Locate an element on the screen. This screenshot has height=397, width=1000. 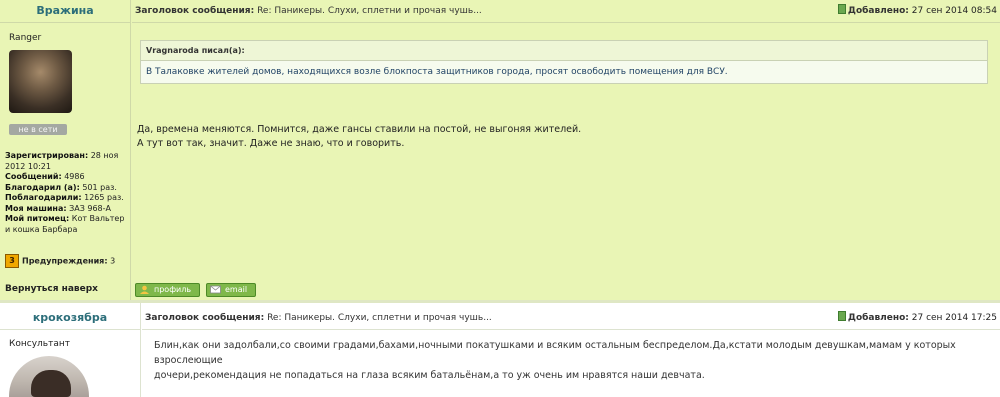
car-value: ЗАЗ 968-А is located at coordinates (90, 208).